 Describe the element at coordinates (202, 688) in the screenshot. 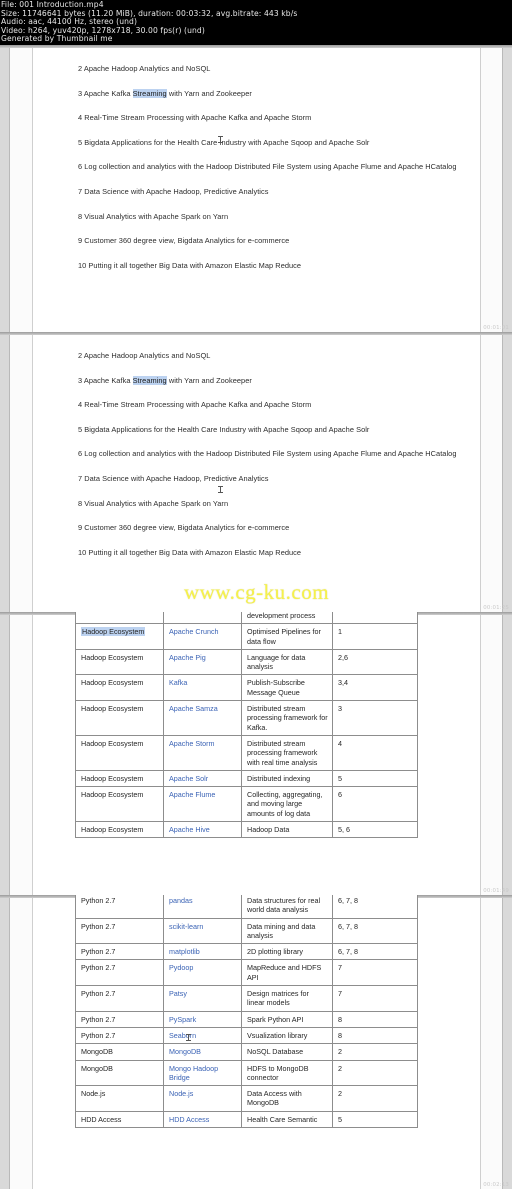

I see `table-cell-c1: Kafka` at that location.